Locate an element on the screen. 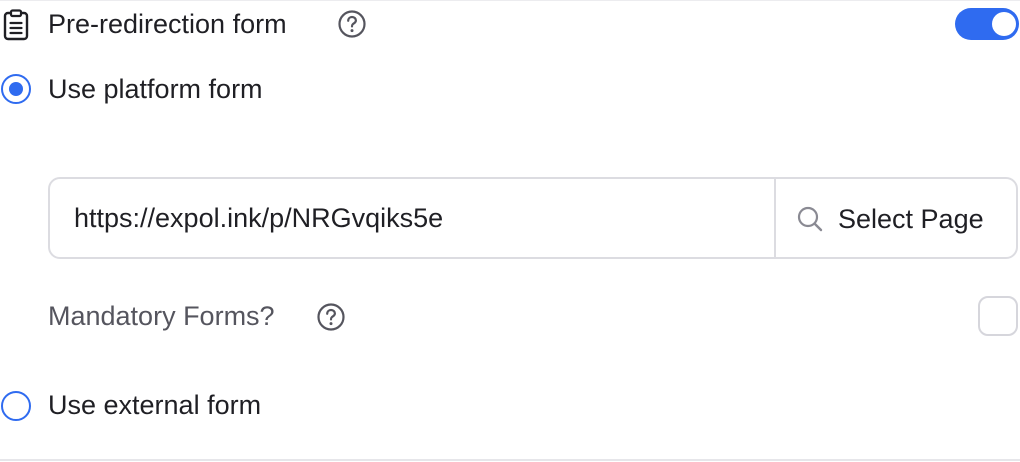 This screenshot has height=462, width=1020. pre-redirection-form-toggle is located at coordinates (987, 24).